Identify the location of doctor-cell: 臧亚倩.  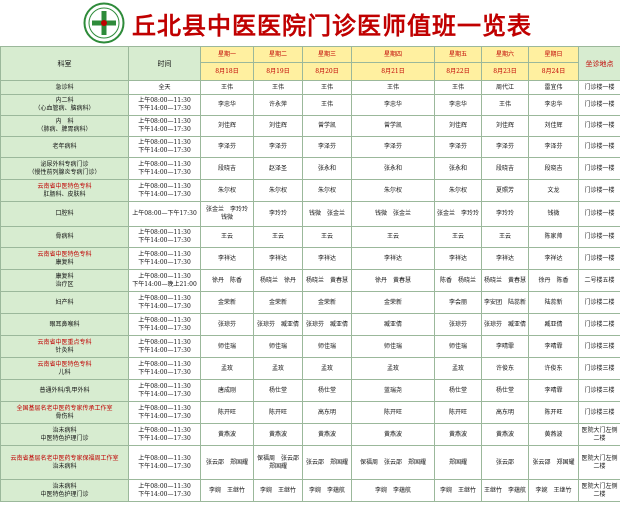
(393, 324).